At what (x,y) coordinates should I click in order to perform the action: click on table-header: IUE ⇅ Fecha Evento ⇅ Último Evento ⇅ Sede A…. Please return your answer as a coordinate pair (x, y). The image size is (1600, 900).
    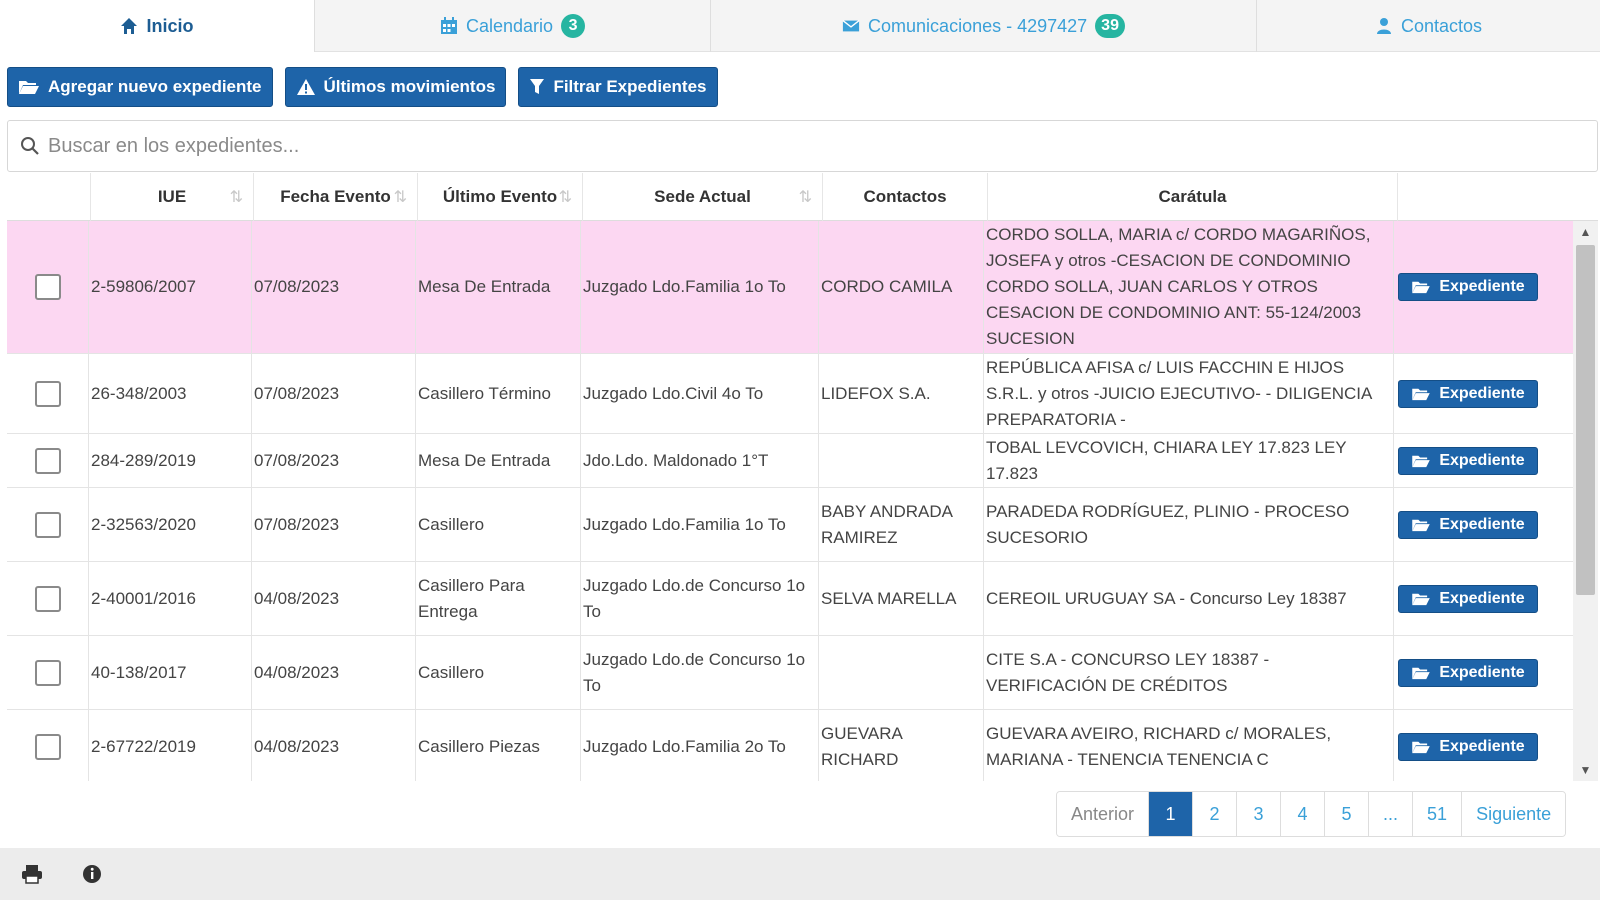
    Looking at the image, I should click on (802, 197).